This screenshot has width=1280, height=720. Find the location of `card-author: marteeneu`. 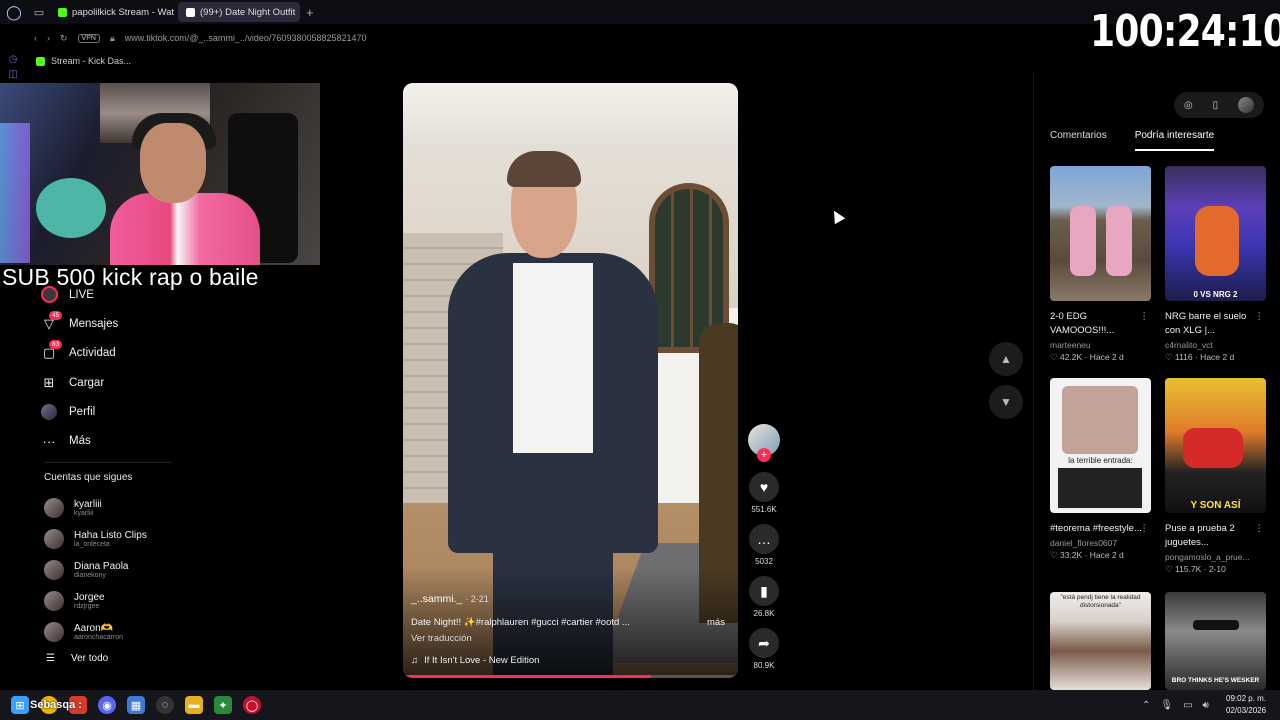

card-author: marteeneu is located at coordinates (1100, 345).